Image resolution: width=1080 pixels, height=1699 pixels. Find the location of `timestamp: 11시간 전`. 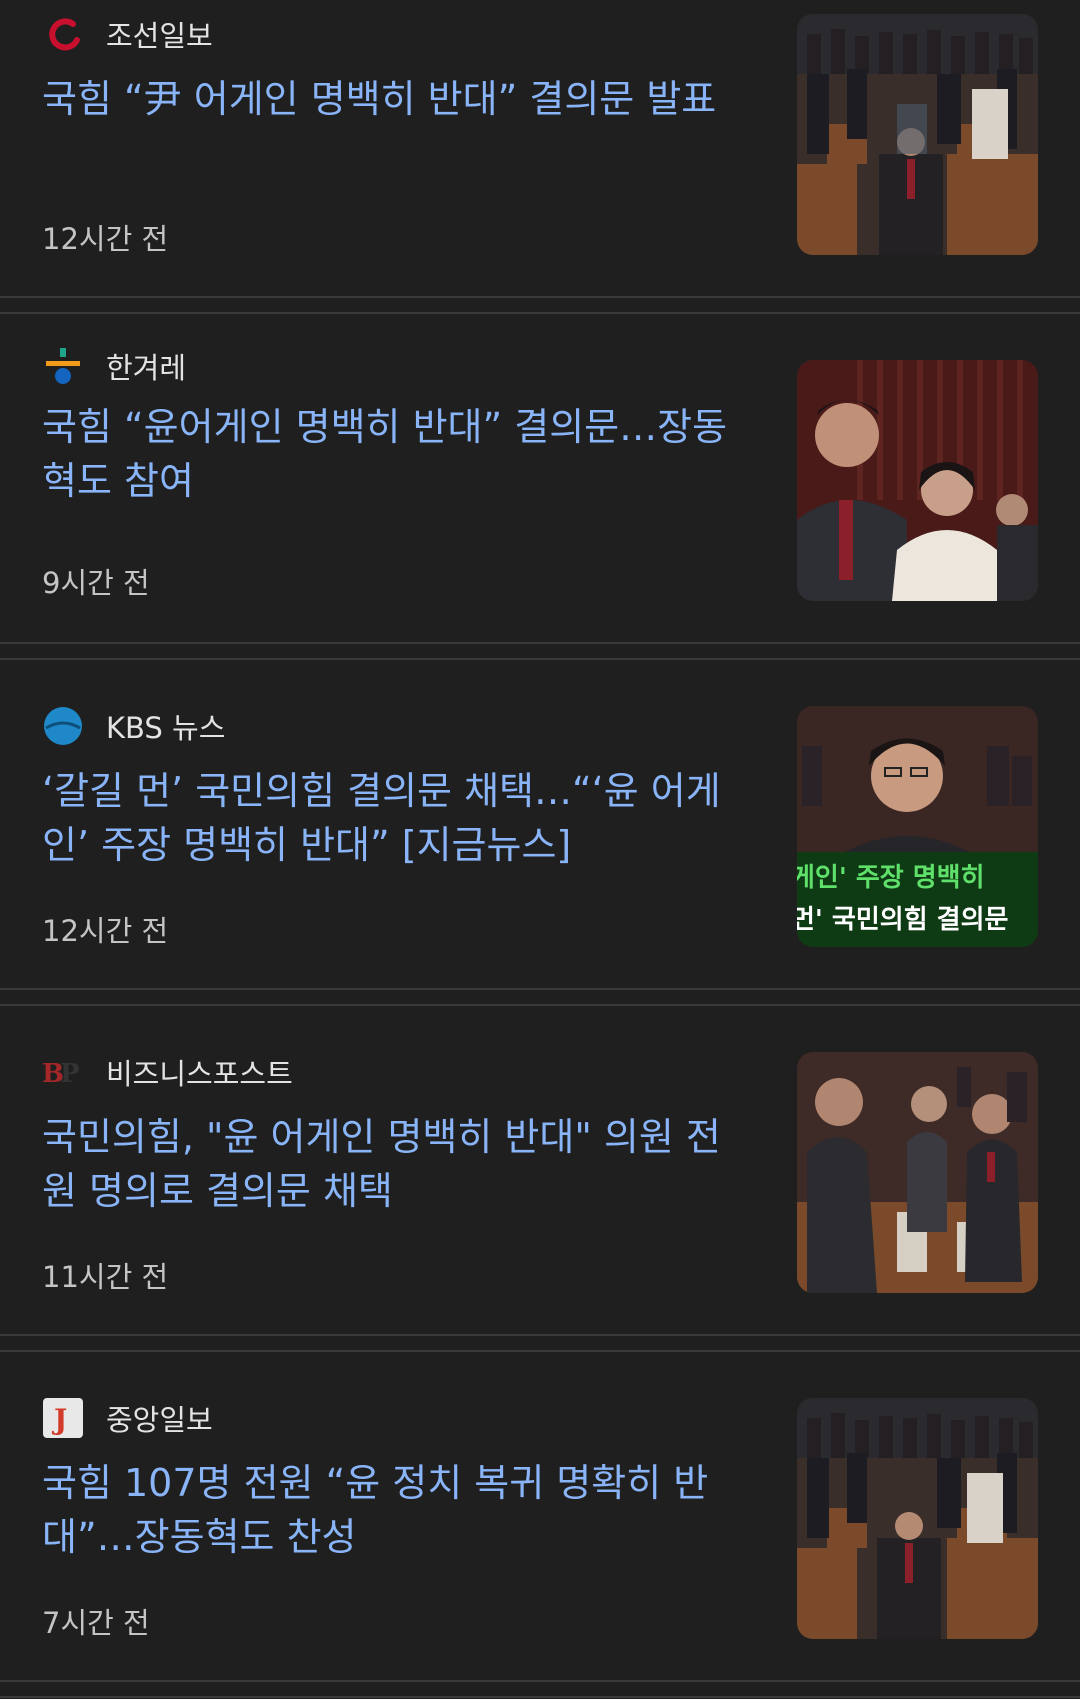

timestamp: 11시간 전 is located at coordinates (105, 1277).